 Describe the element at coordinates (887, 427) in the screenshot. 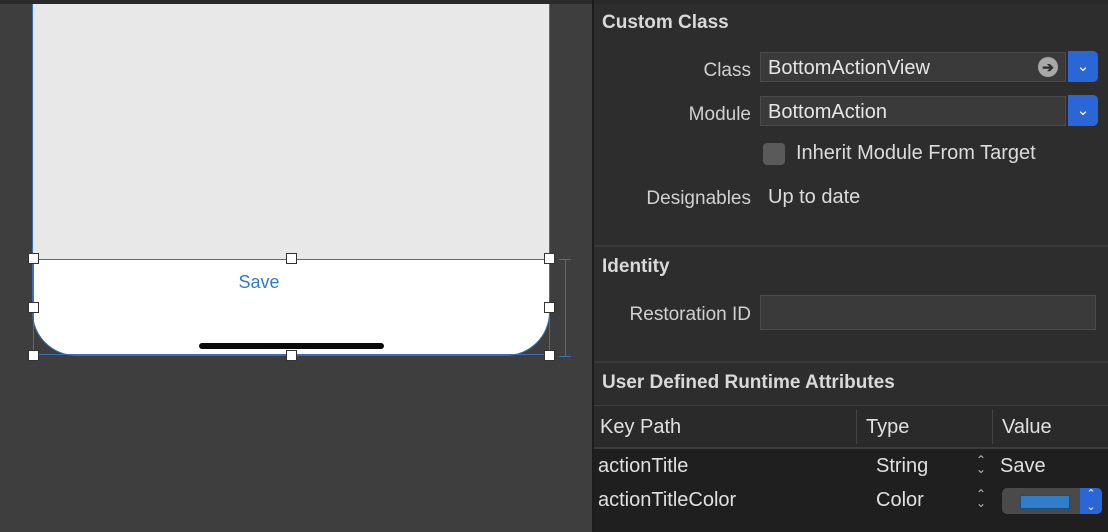

I see `column-header-type: Type` at that location.